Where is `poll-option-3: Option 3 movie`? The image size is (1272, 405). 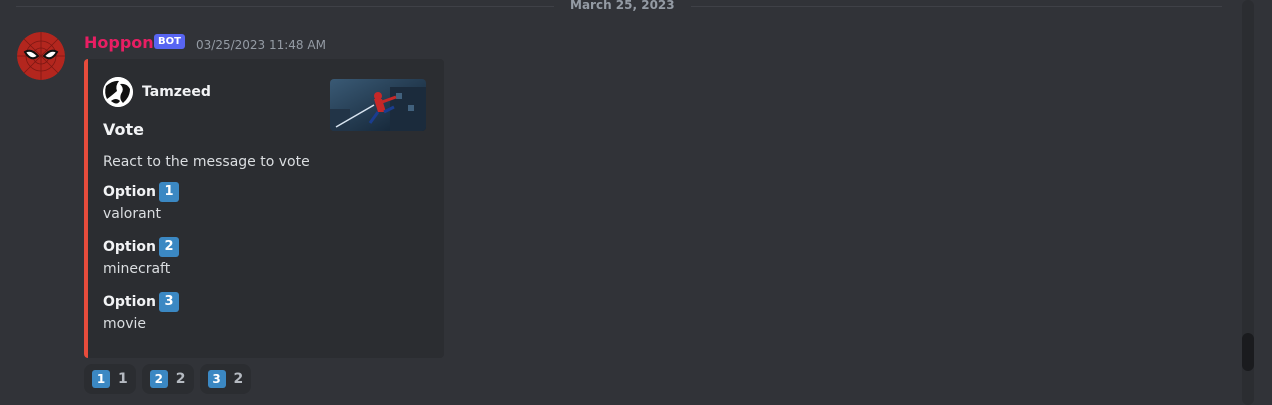 poll-option-3: Option 3 movie is located at coordinates (141, 312).